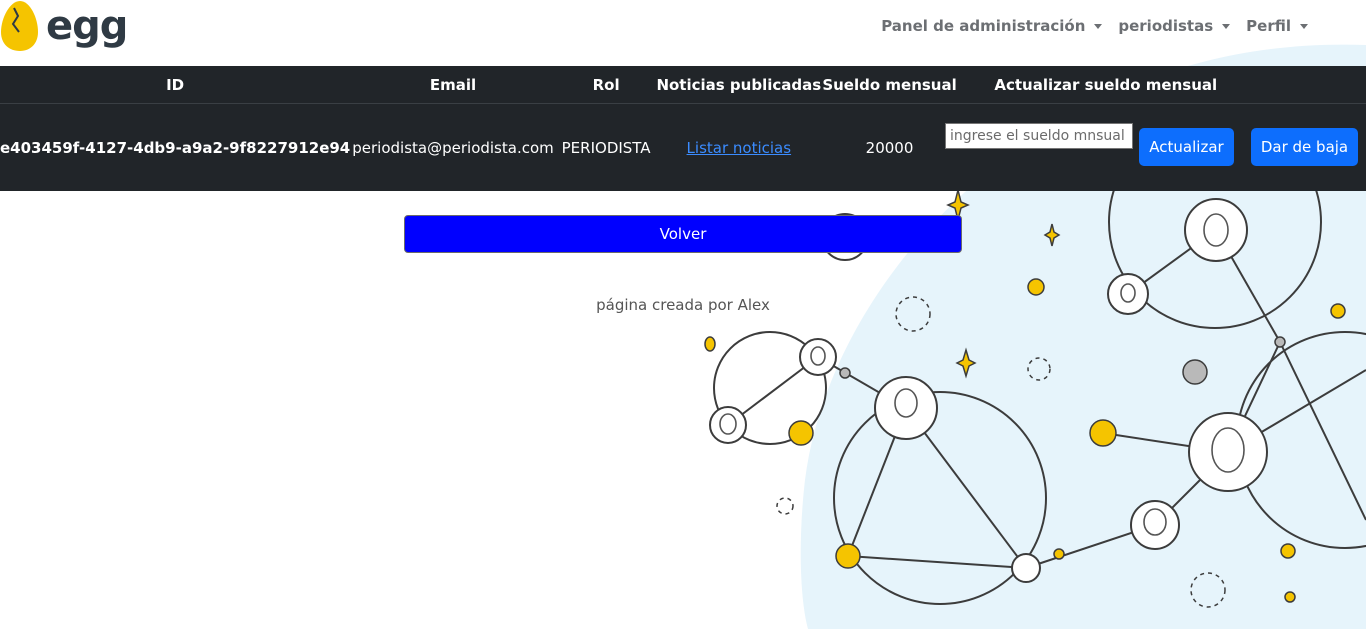  What do you see at coordinates (453, 147) in the screenshot?
I see `cell-email: periodista@periodista.com` at bounding box center [453, 147].